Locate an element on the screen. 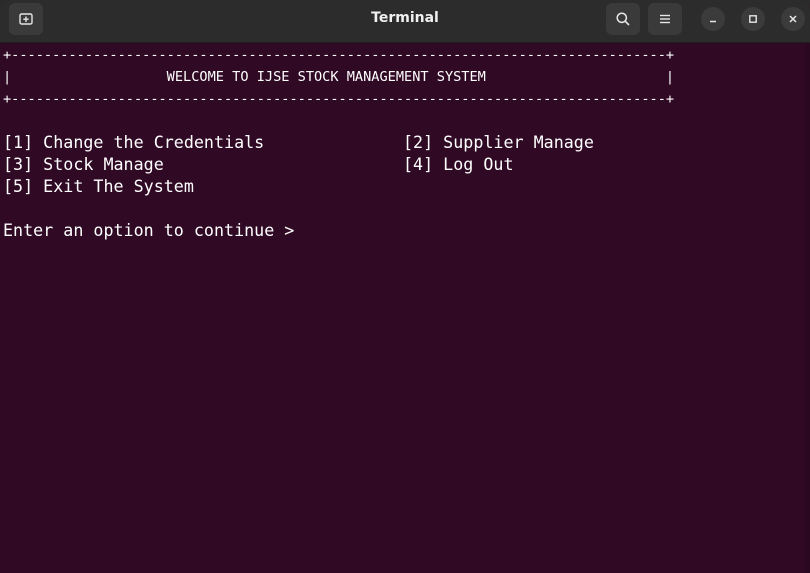 This screenshot has height=573, width=810. menu-option-5: [5] Exit The System is located at coordinates (98, 186).